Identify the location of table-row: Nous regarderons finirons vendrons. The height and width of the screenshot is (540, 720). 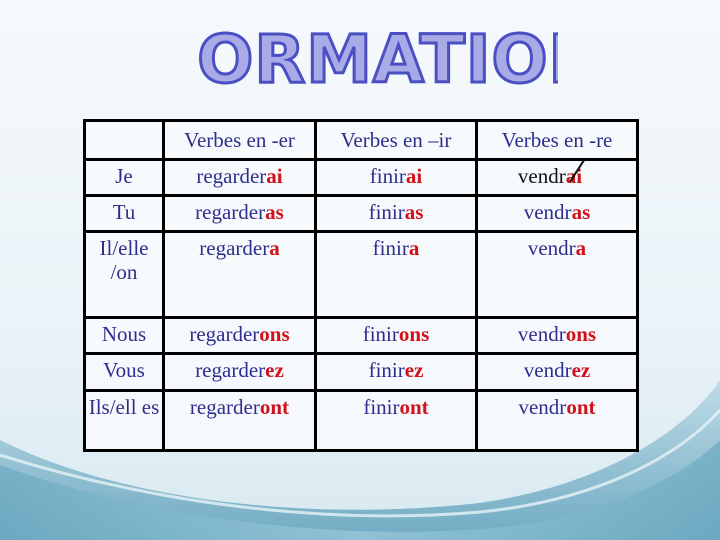
(361, 335).